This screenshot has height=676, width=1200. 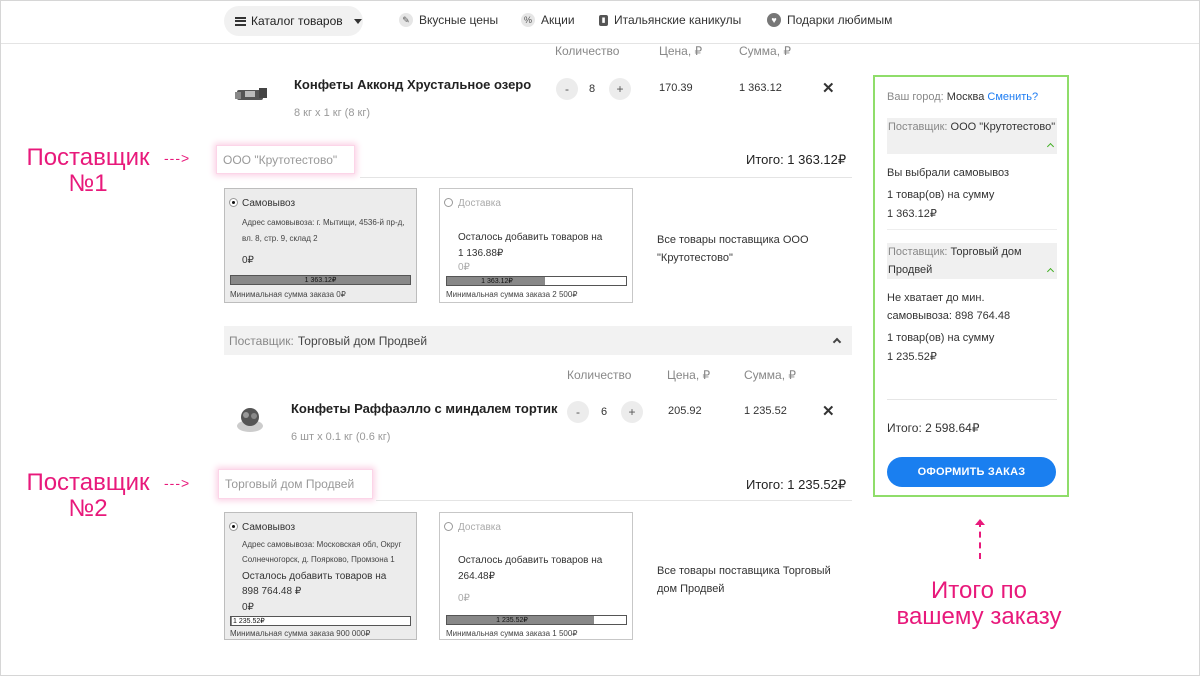 I want to click on product-weight: 8 кг x 1 кг (8 кг), so click(x=332, y=113).